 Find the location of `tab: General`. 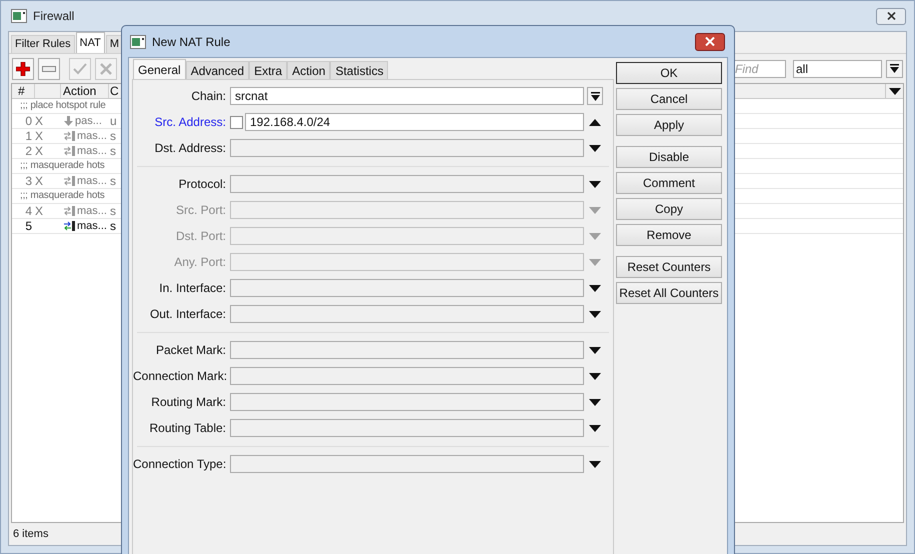

tab: General is located at coordinates (159, 69).